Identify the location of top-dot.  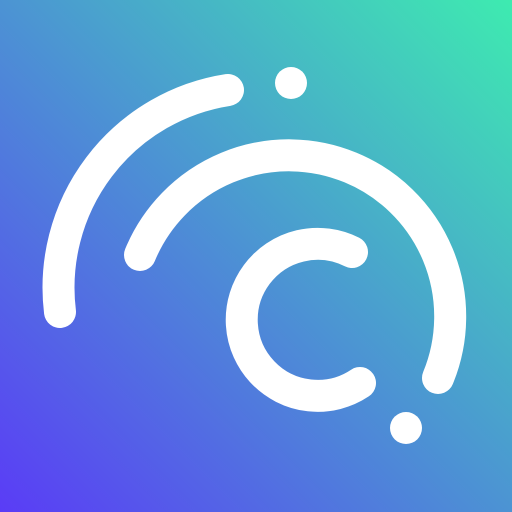
(291, 83).